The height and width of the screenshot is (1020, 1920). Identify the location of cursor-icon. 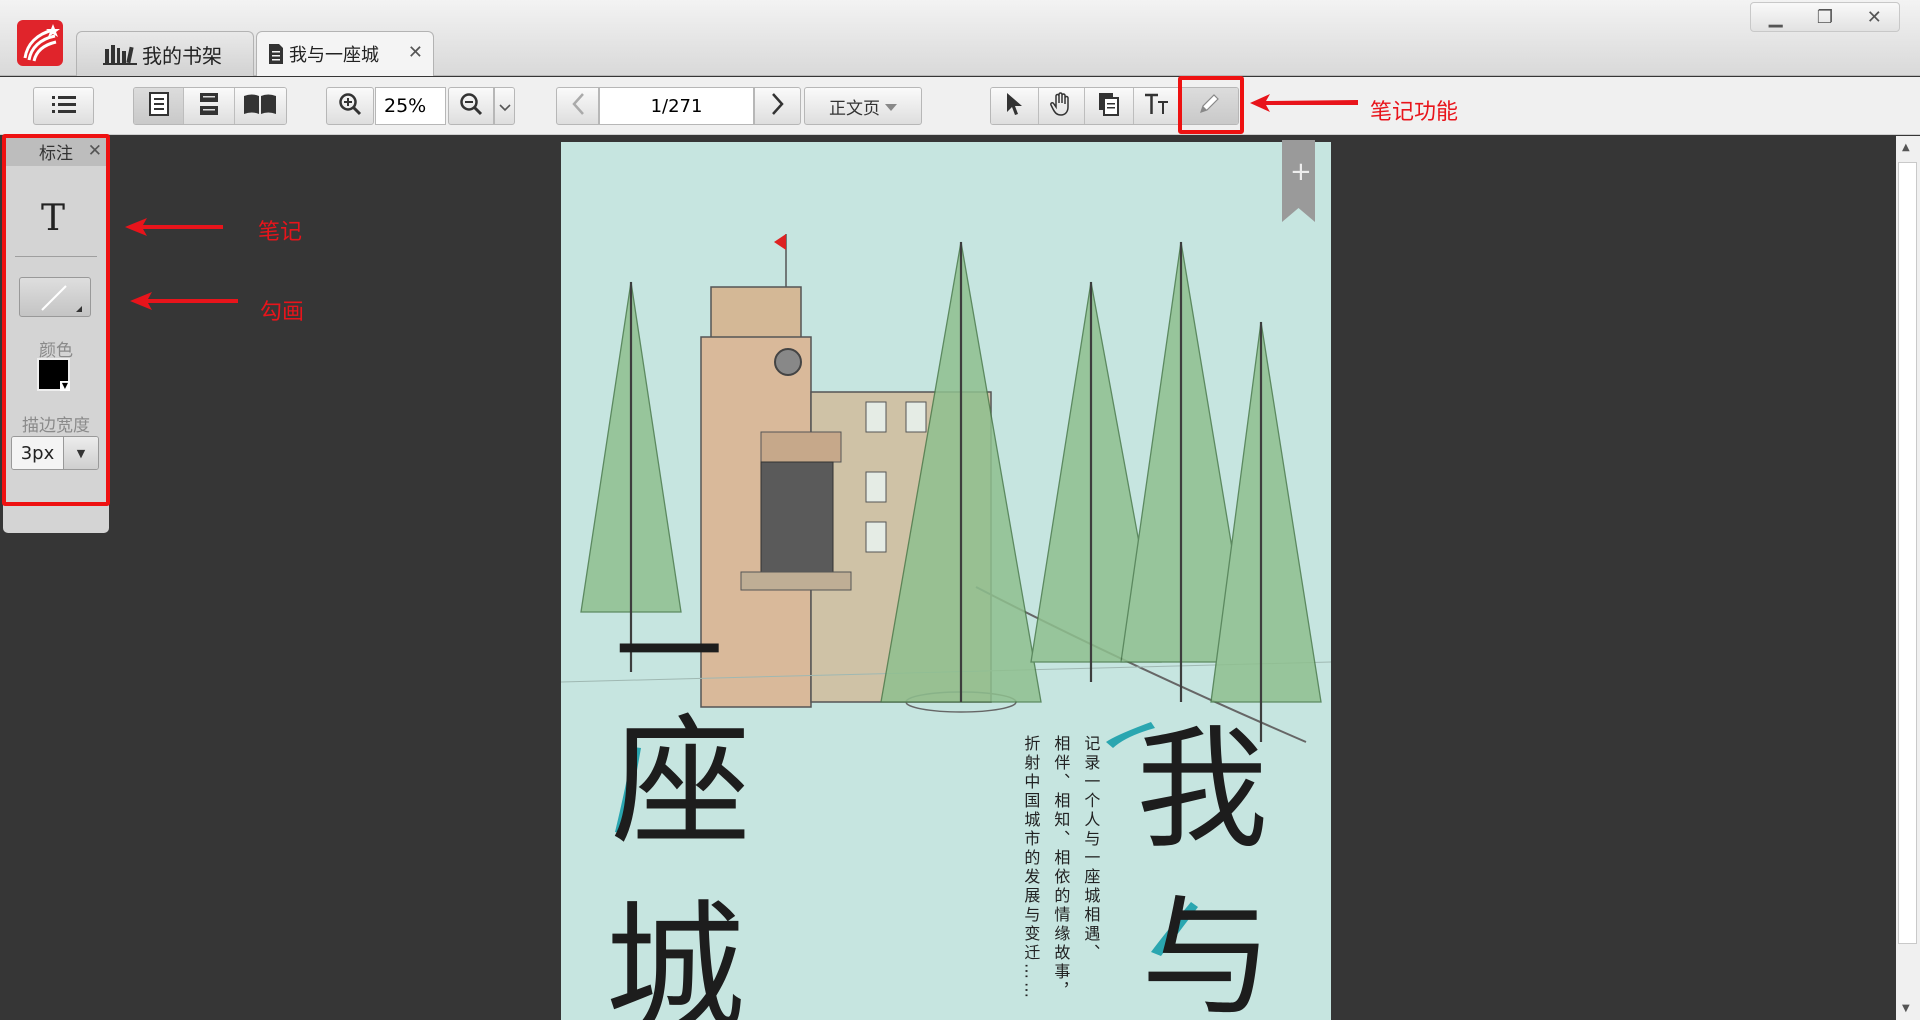
(1014, 106).